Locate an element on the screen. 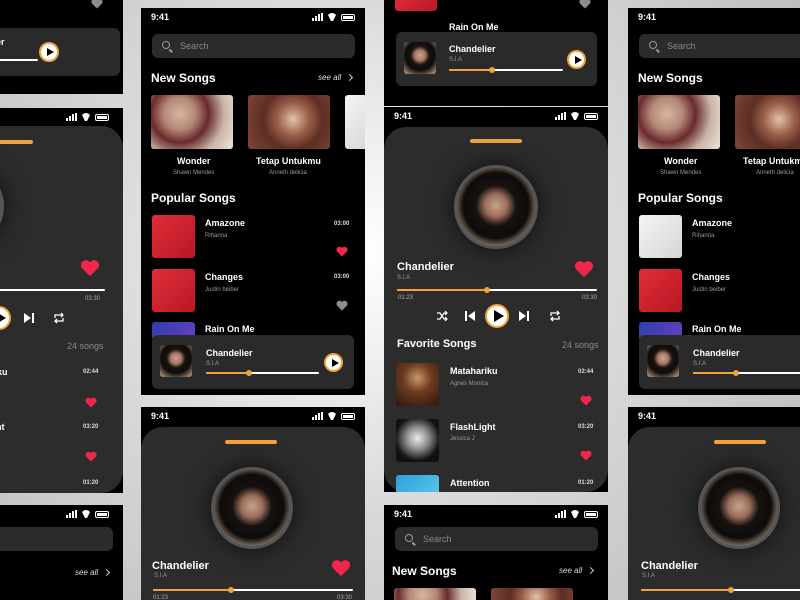 The height and width of the screenshot is (600, 800). song-artist: Justin beiber is located at coordinates (222, 290).